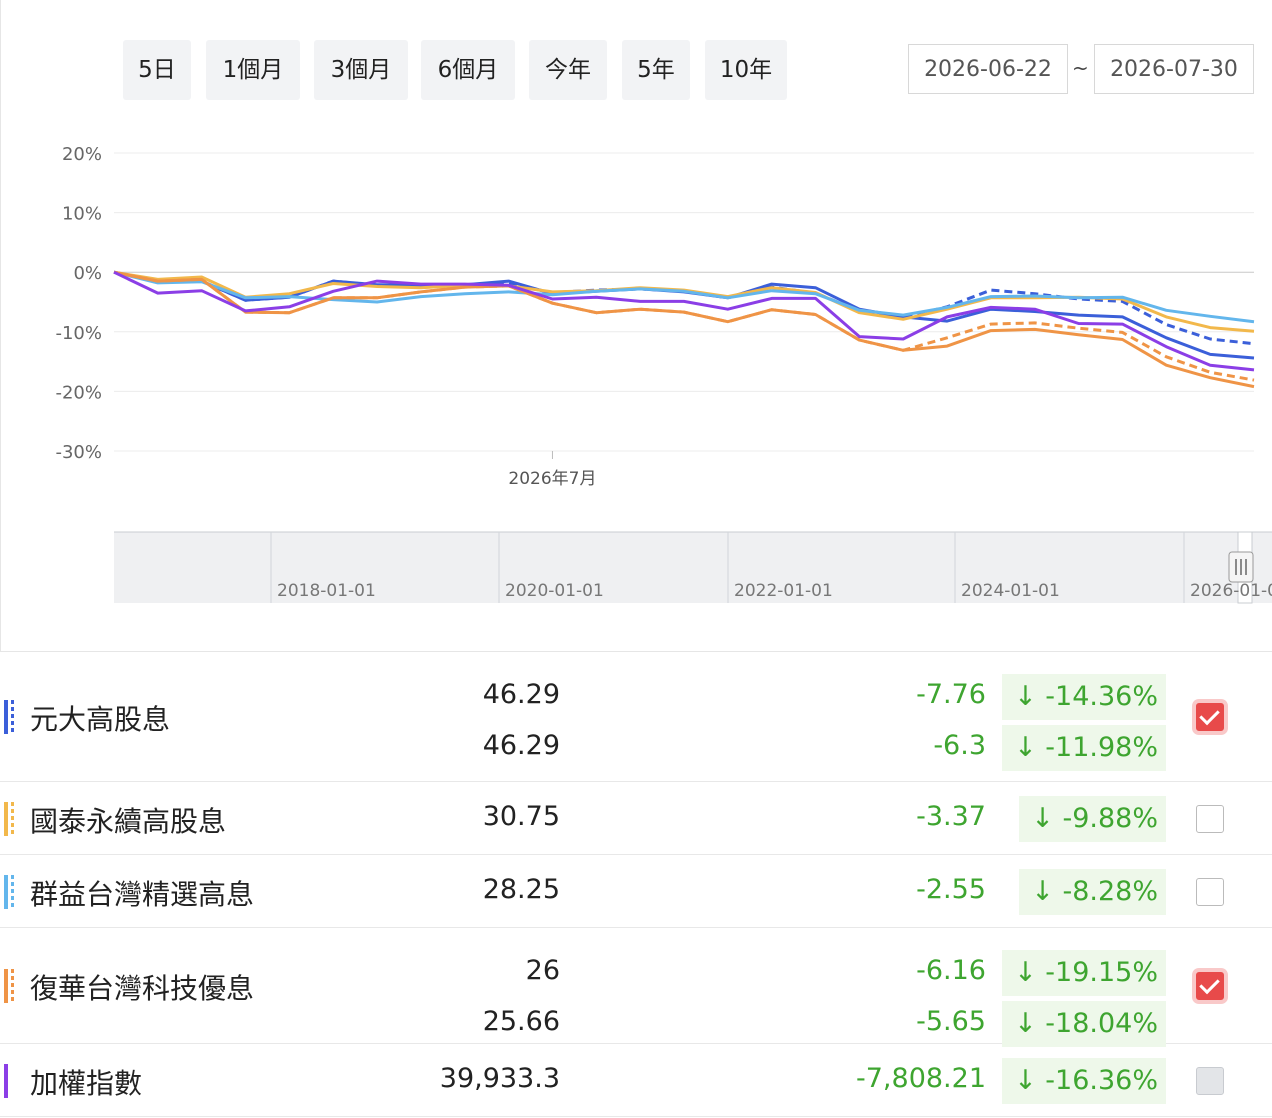 The image size is (1272, 1118). I want to click on x-axis: 2026年7月, so click(552, 470).